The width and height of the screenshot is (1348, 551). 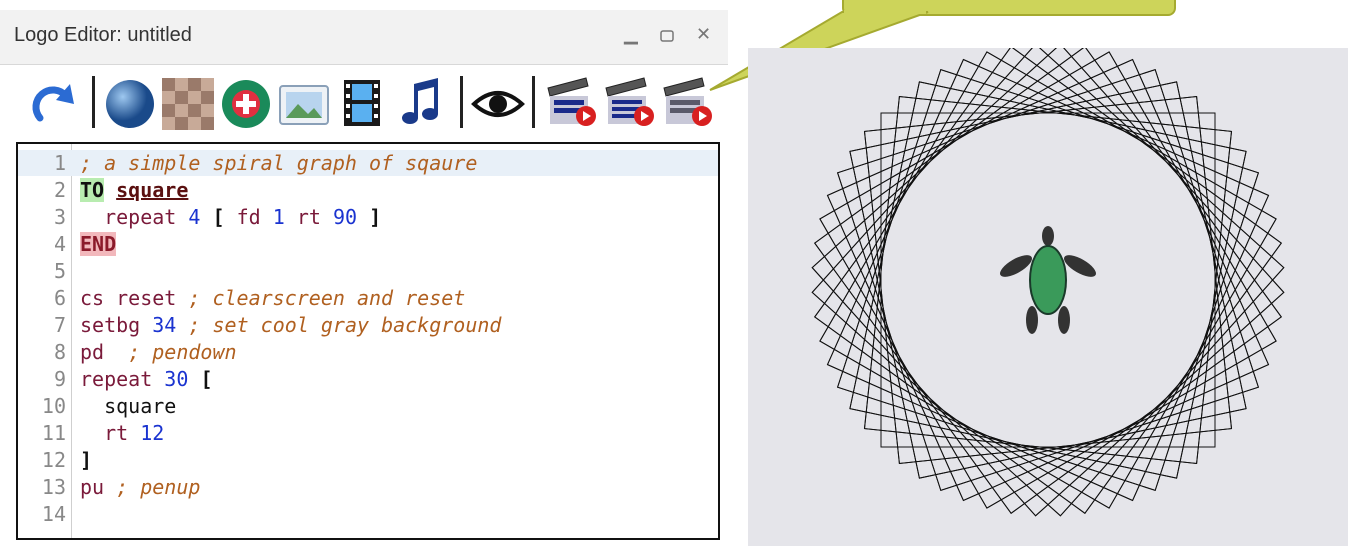 I want to click on token-cmd: cs reset, so click(x=128, y=298).